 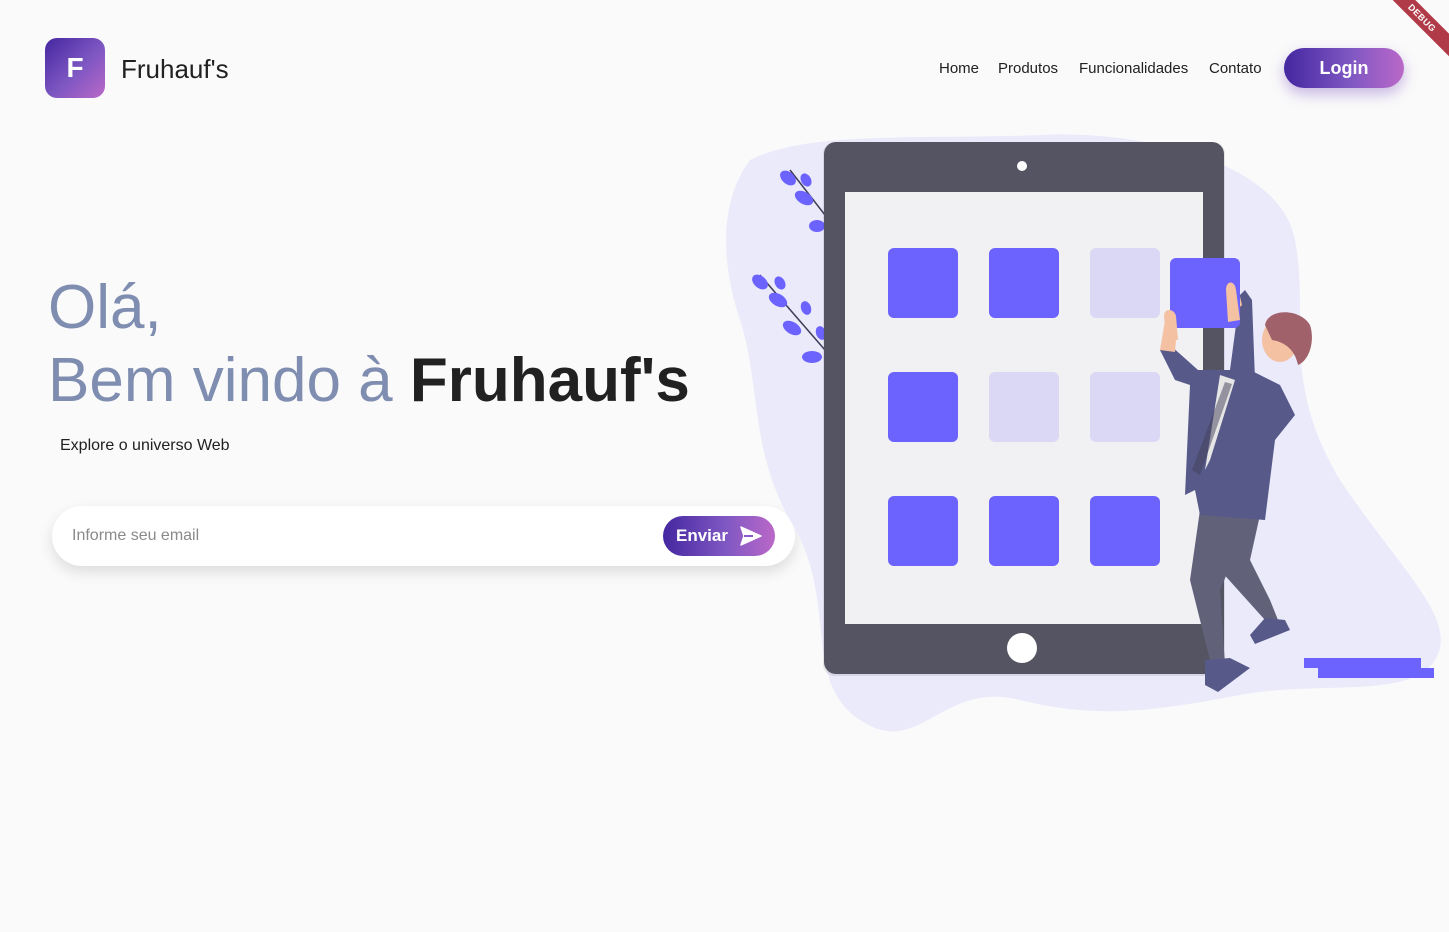 I want to click on hero-subtitle: Explore o universo Web, so click(x=145, y=445).